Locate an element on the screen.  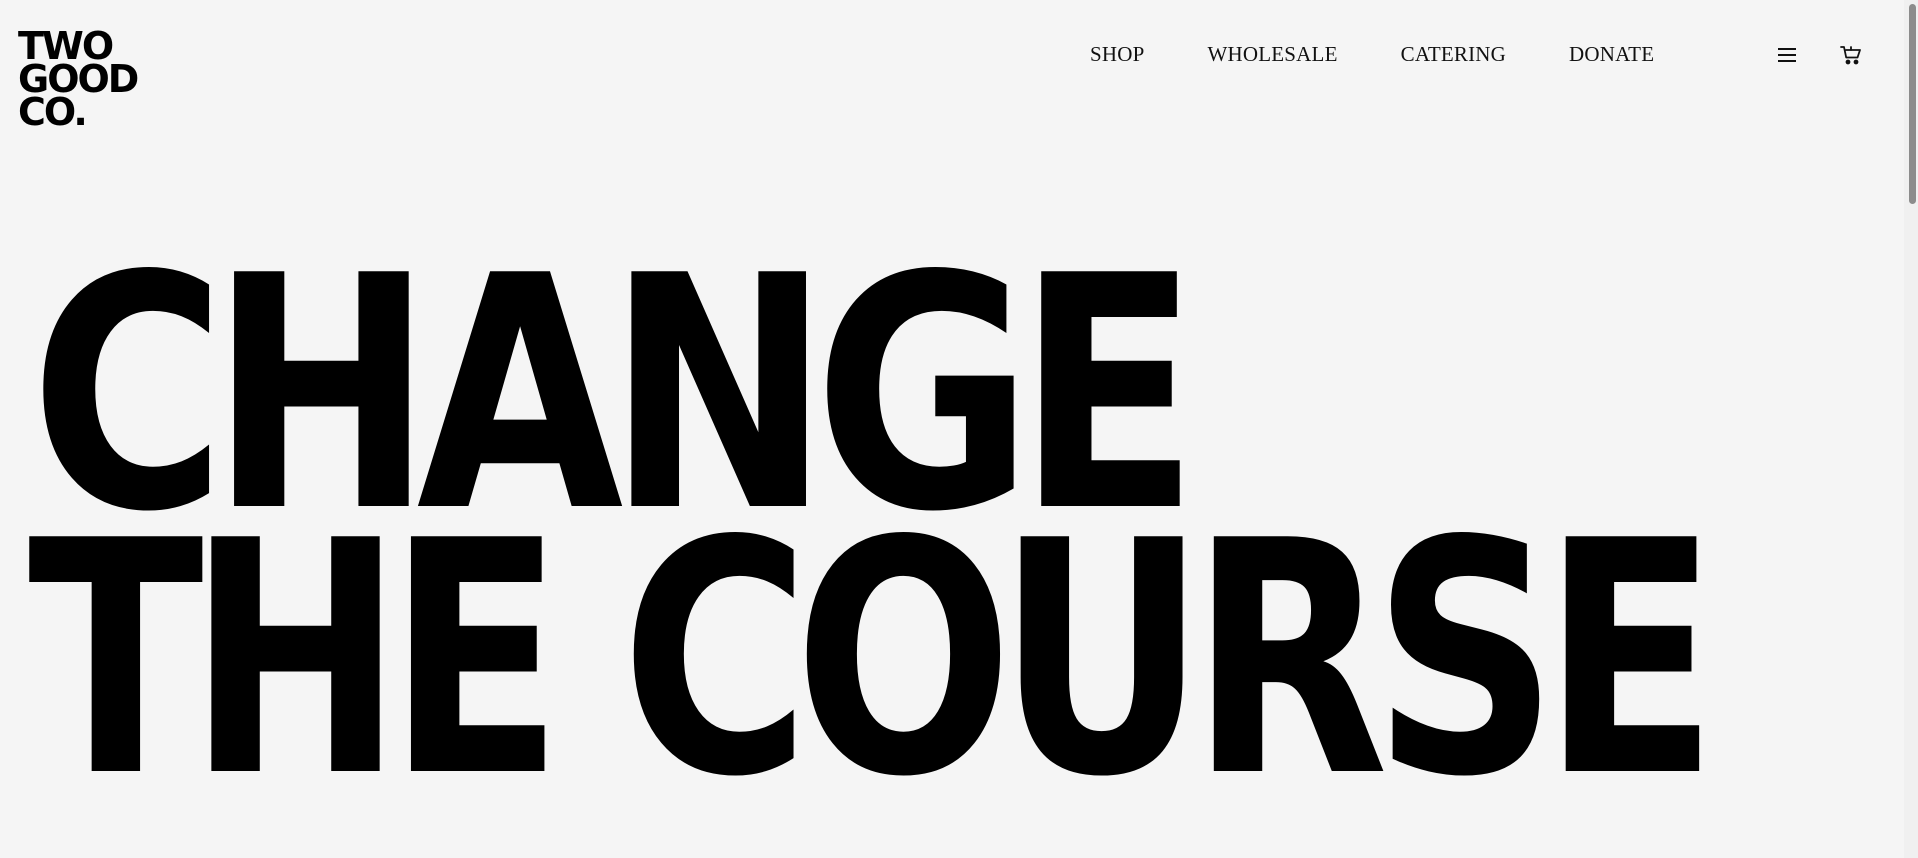
brand-logo: TWO GOOD CO. is located at coordinates (78, 79).